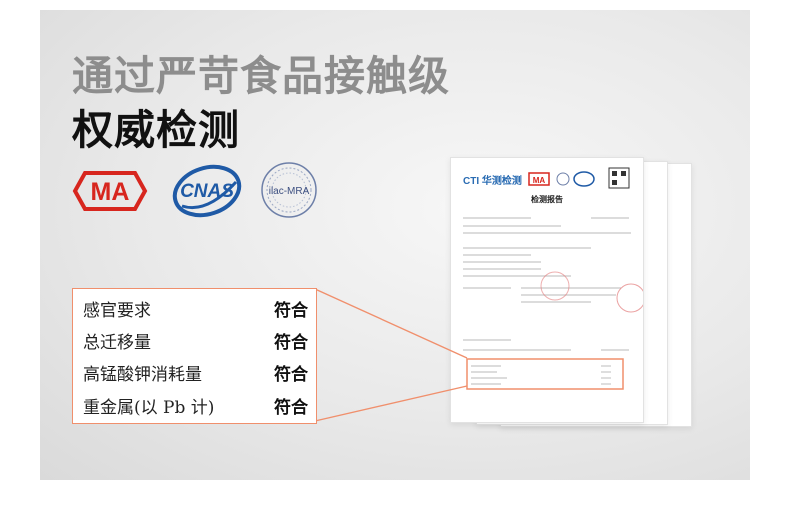 The image size is (790, 512). I want to click on result-row: 高锰酸钾消耗量 符合, so click(195, 372).